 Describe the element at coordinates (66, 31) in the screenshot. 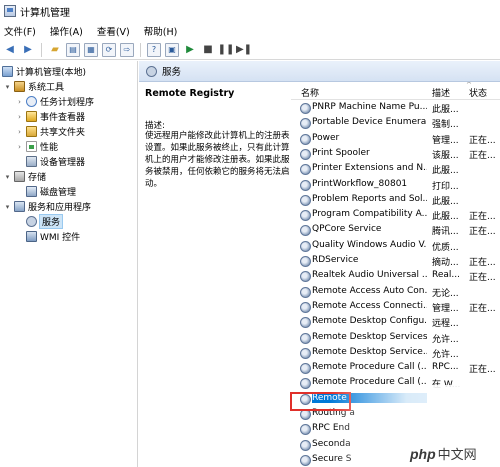

I see `menu-action: 操作(A)` at that location.